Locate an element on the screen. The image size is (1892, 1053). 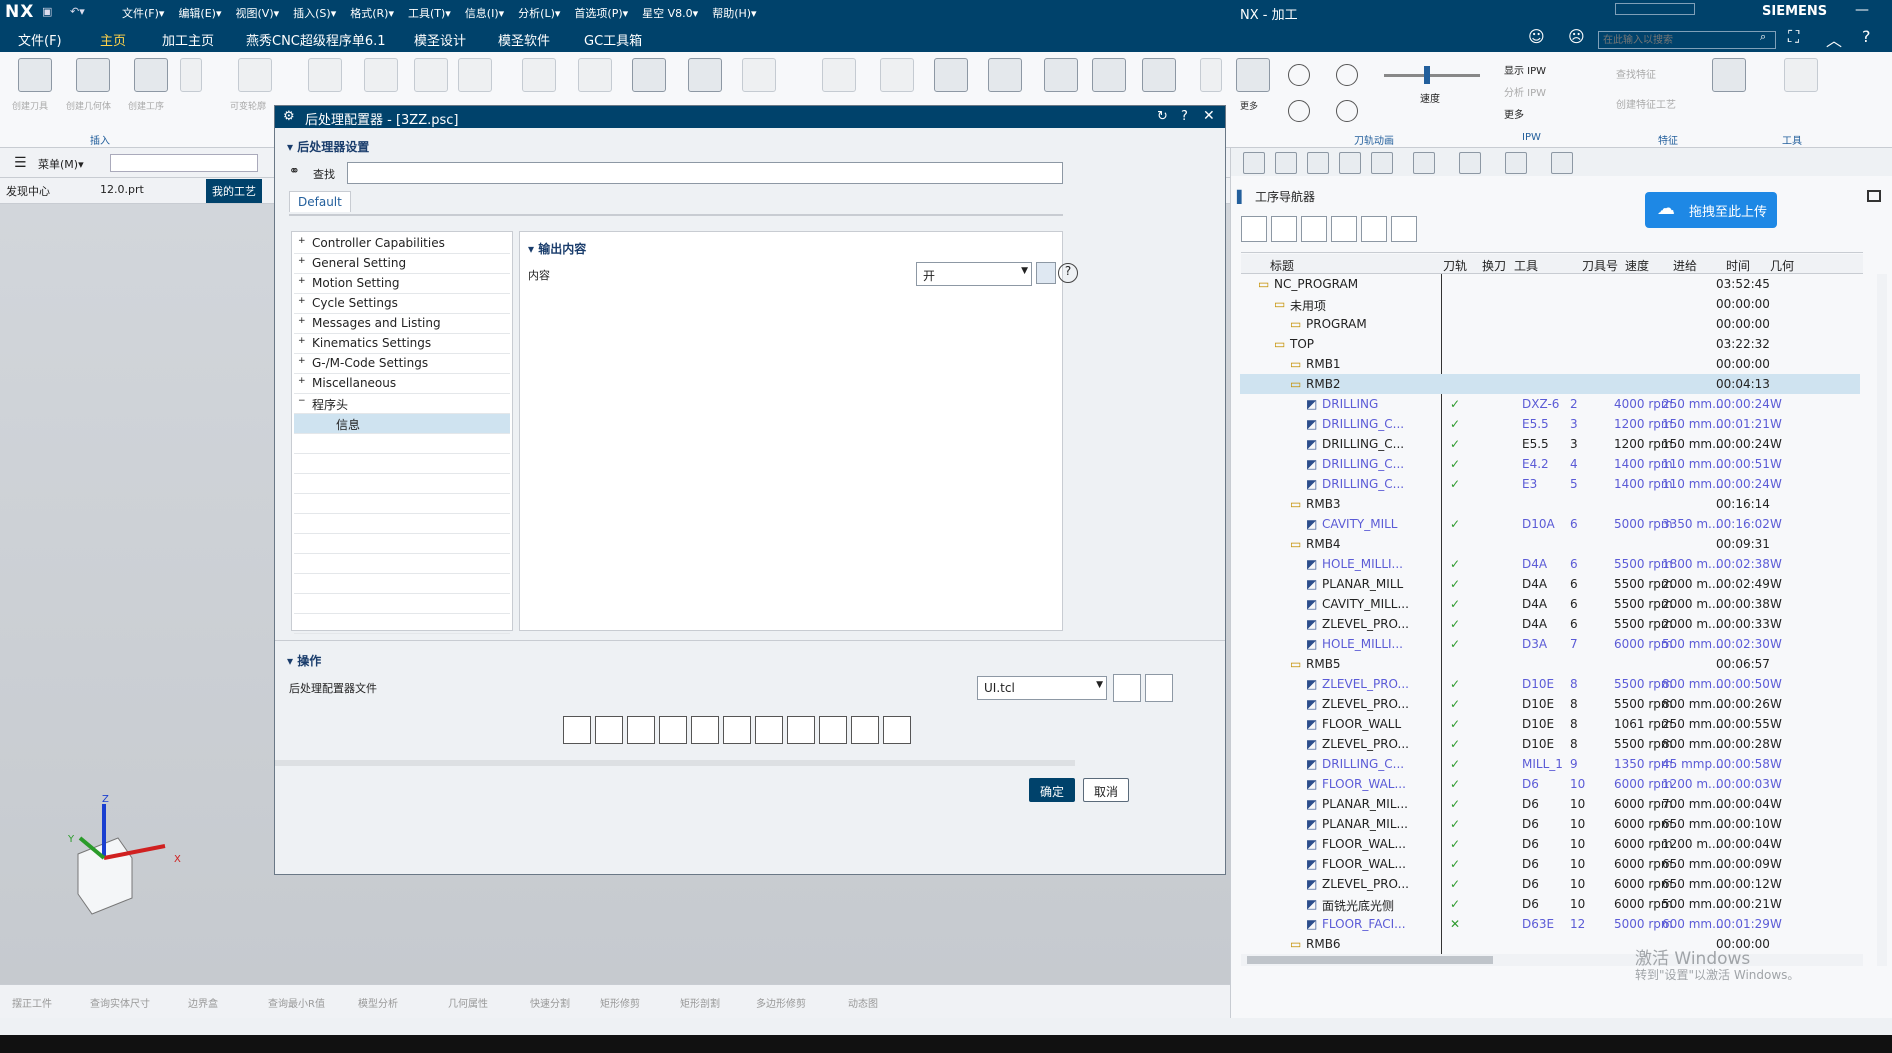
info-icon is located at coordinates (705, 730).